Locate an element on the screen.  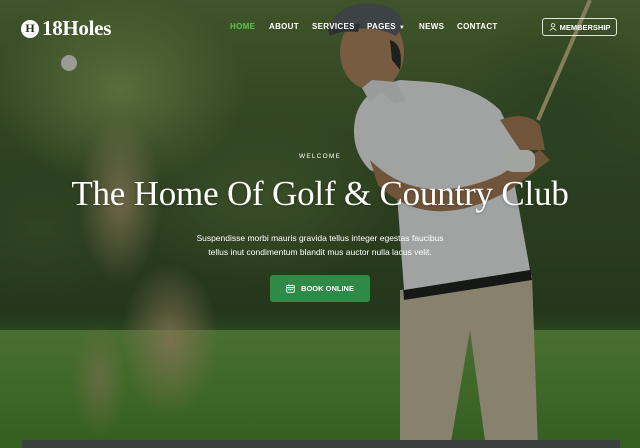
nav-item-services: SERVICES is located at coordinates (333, 26).